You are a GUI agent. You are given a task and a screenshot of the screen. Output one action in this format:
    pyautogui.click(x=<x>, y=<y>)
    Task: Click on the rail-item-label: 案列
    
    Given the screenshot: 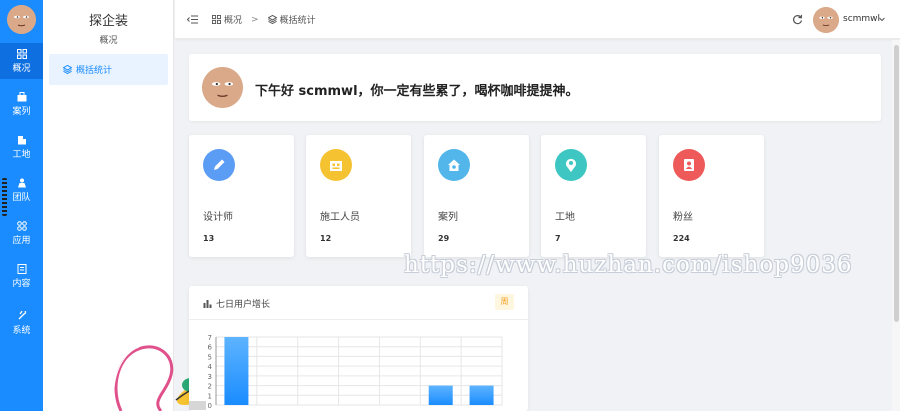 What is the action you would take?
    pyautogui.click(x=21, y=111)
    